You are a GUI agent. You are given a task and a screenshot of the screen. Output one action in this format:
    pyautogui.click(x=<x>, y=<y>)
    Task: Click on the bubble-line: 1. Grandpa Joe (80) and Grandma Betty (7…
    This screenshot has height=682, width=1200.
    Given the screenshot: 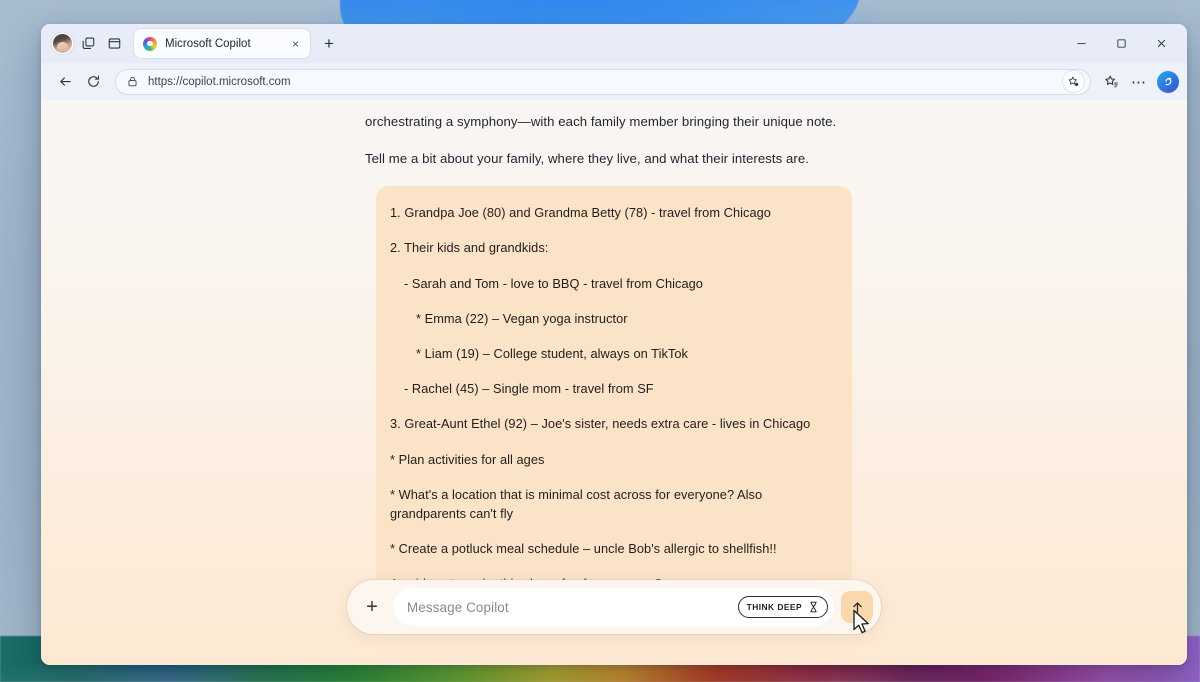 What is the action you would take?
    pyautogui.click(x=580, y=213)
    